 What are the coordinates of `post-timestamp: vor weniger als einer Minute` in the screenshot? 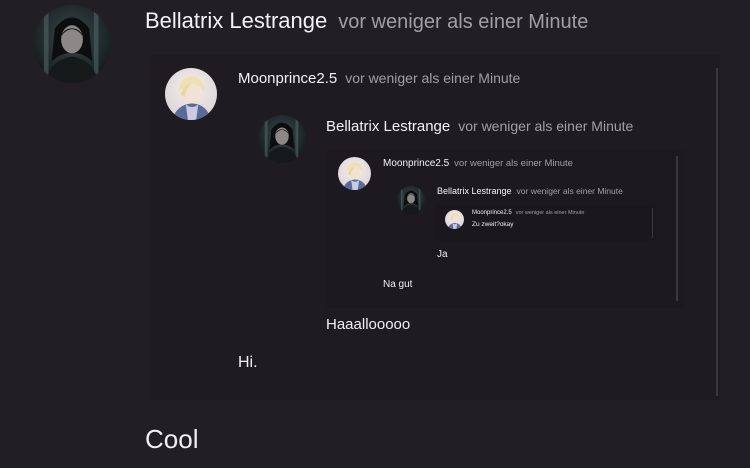 It's located at (463, 22).